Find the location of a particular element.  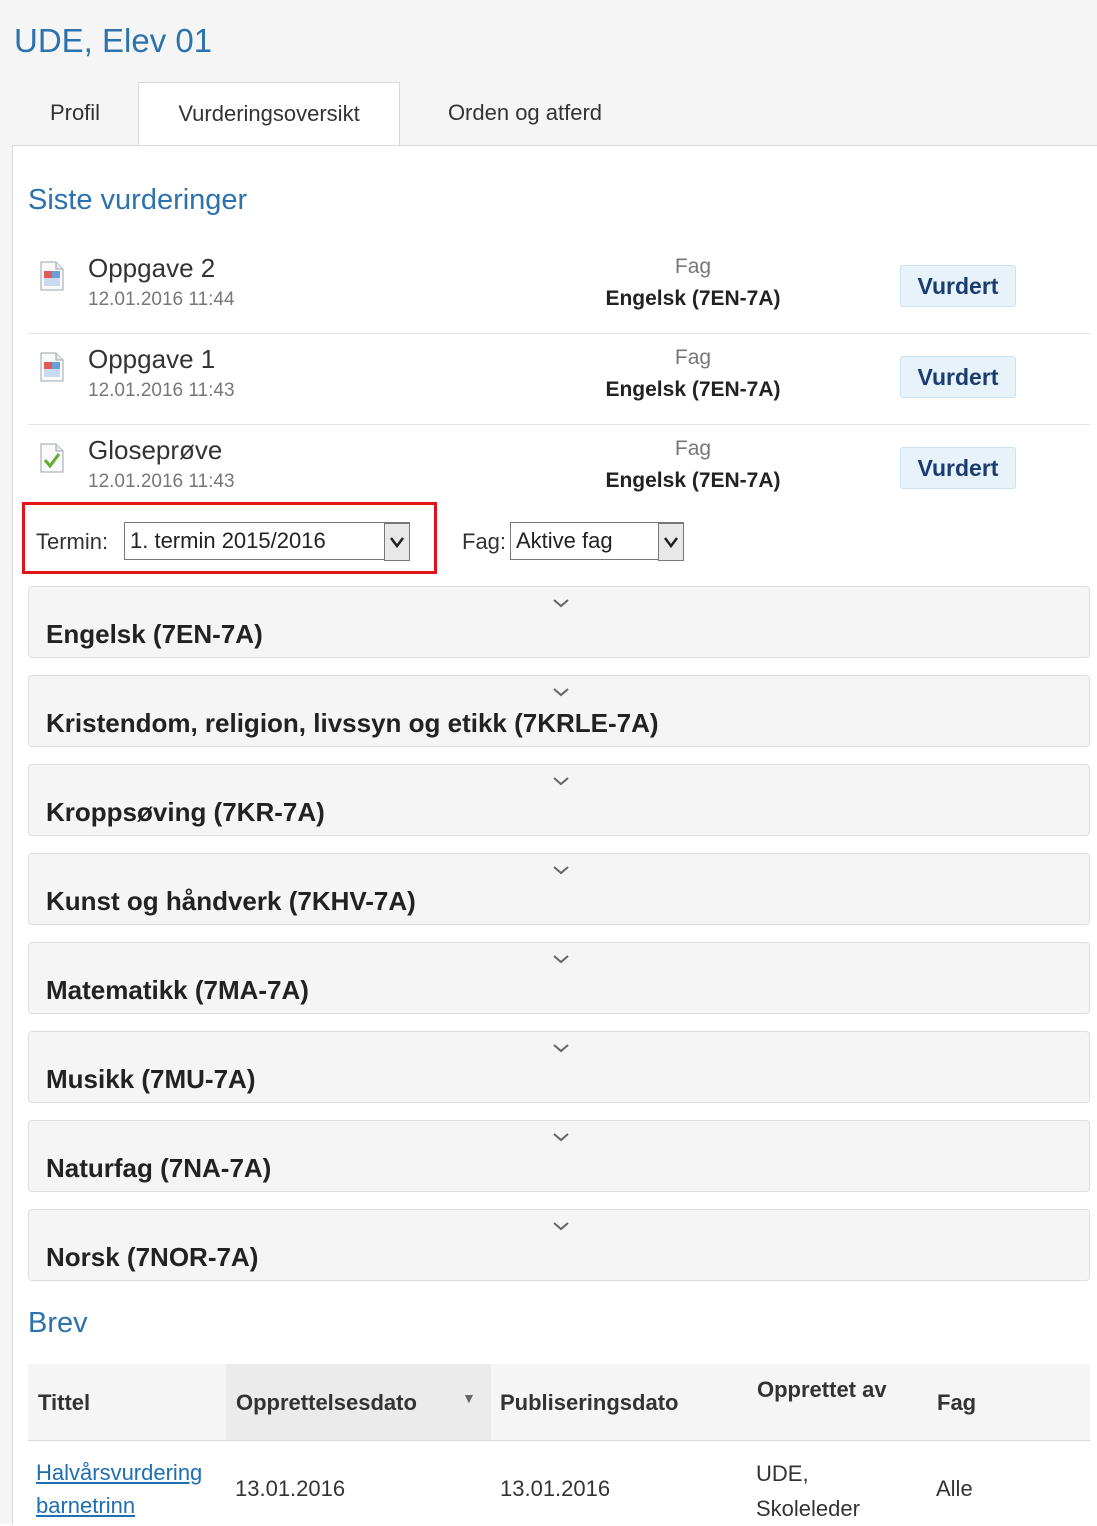

column-header-fag: Fag is located at coordinates (956, 1403).